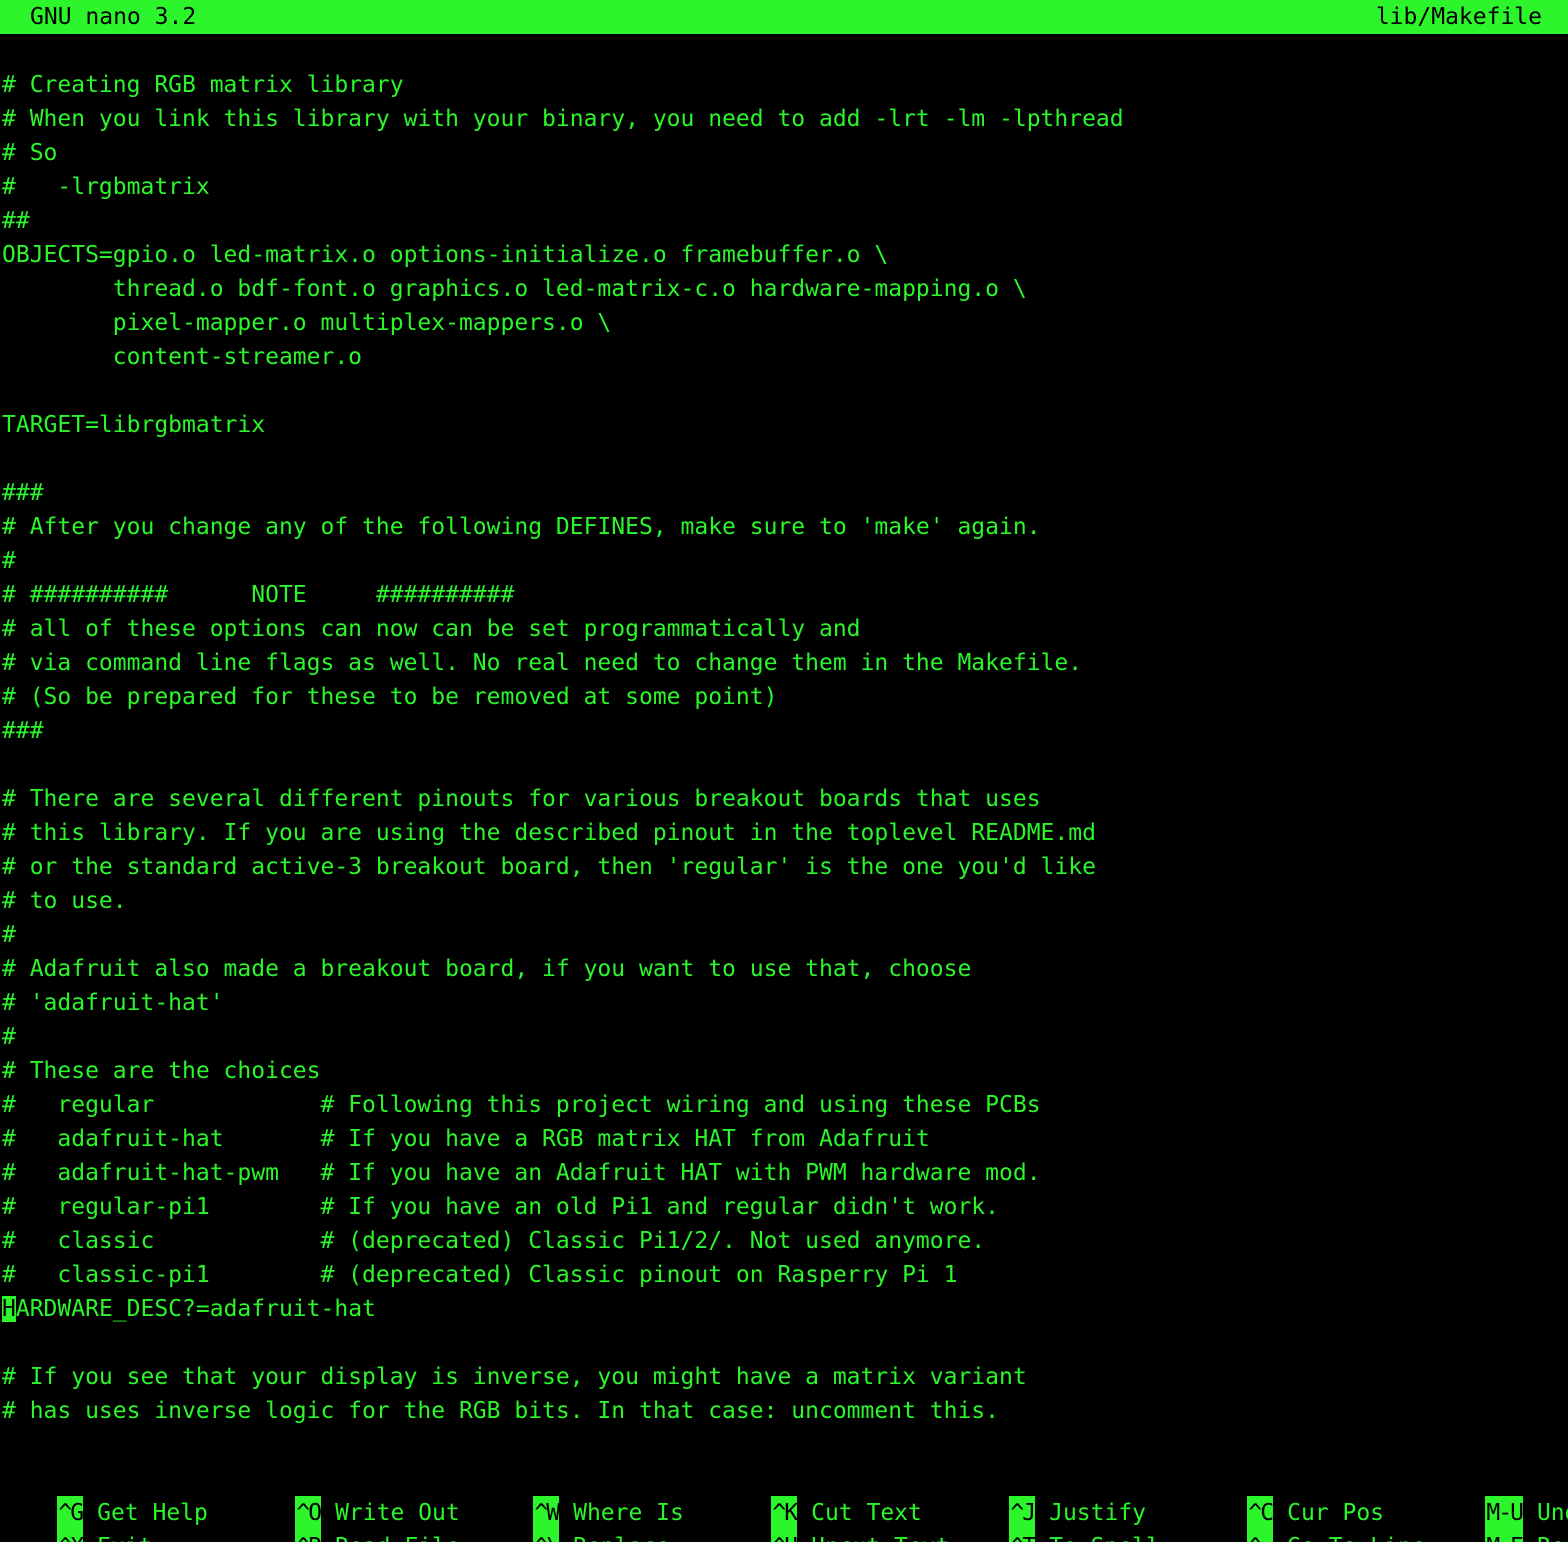 This screenshot has height=1542, width=1568. I want to click on code-line: # -lrgbmatrix, so click(784, 187).